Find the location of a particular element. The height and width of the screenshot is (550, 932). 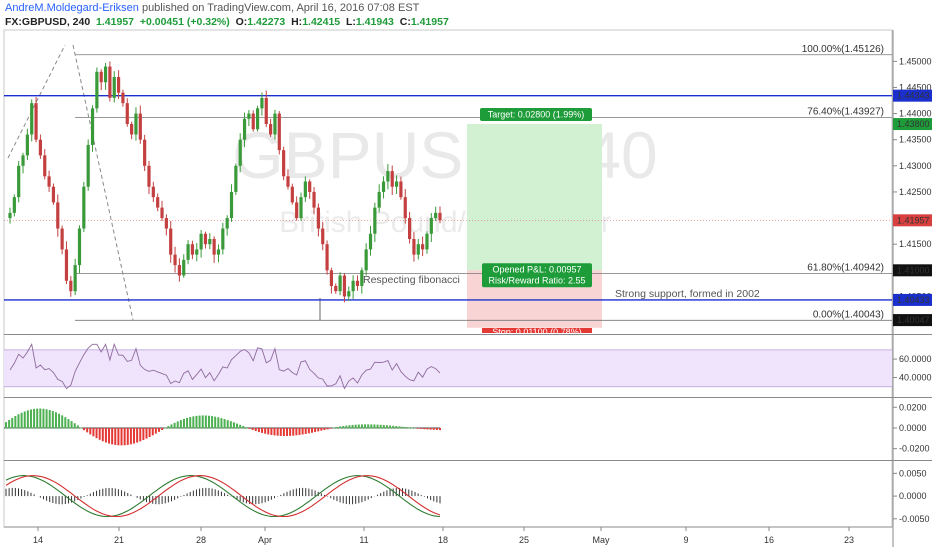

y-tick-label: 1.43500 is located at coordinates (915, 140).